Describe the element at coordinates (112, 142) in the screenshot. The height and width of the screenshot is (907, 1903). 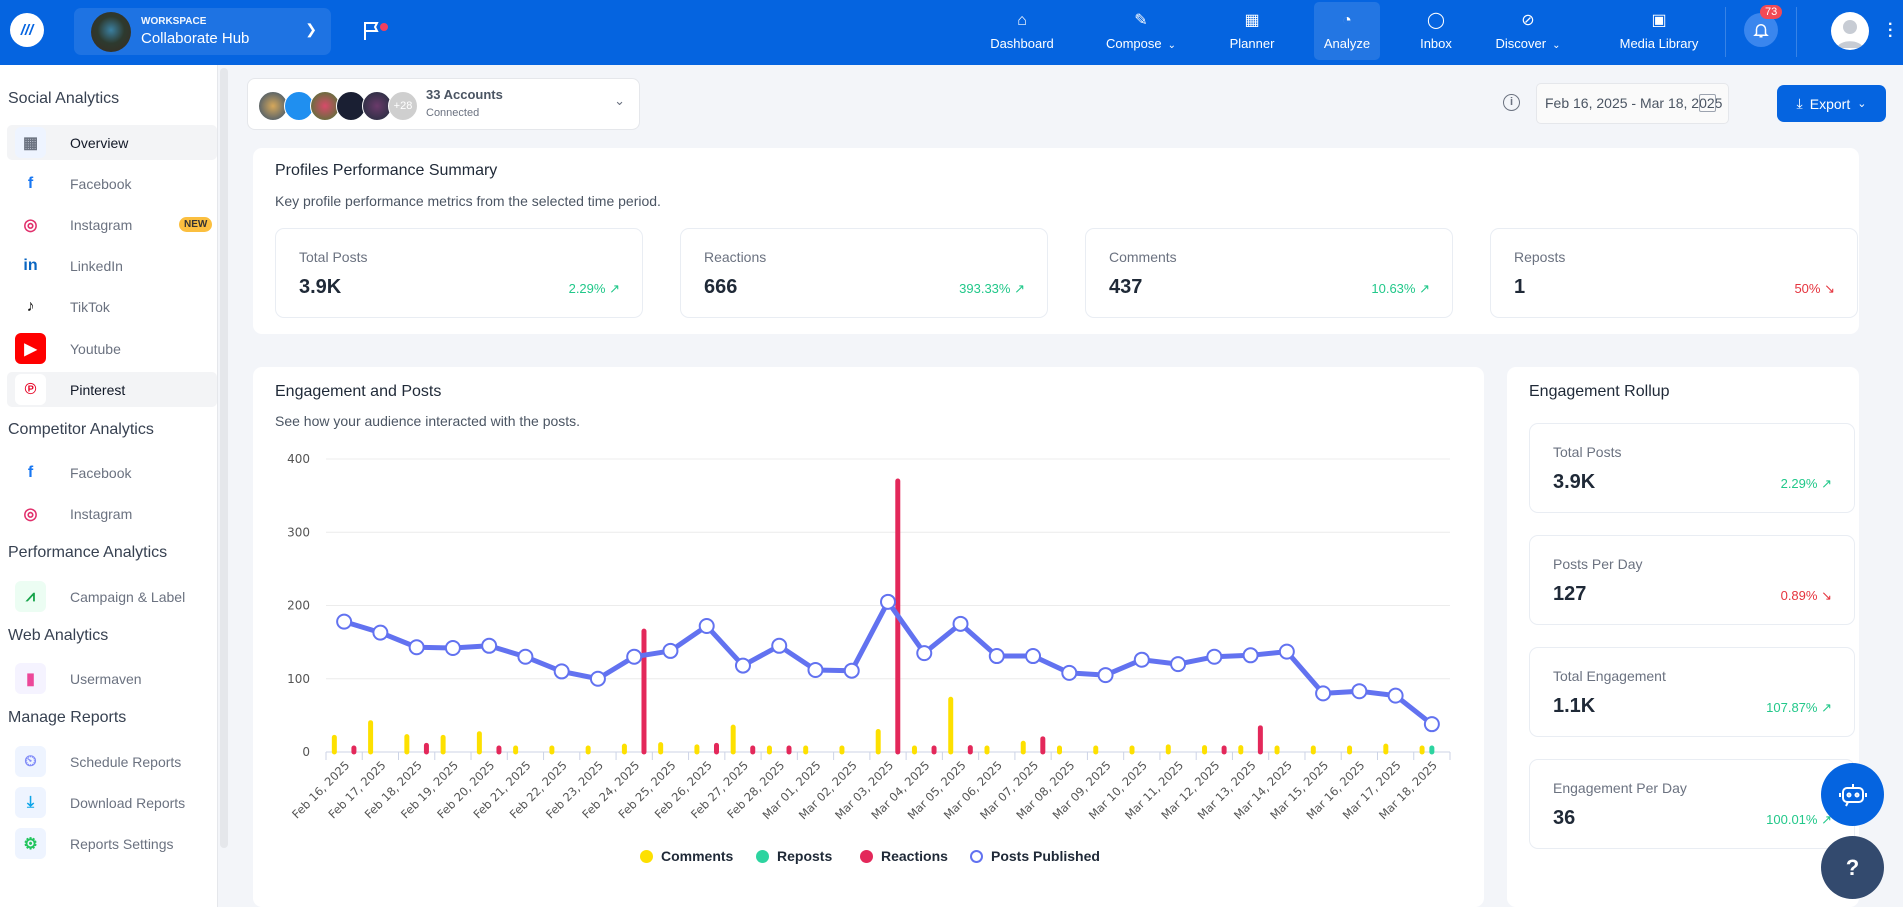
I see `sidebar-item-overview: ▦ Overview` at that location.